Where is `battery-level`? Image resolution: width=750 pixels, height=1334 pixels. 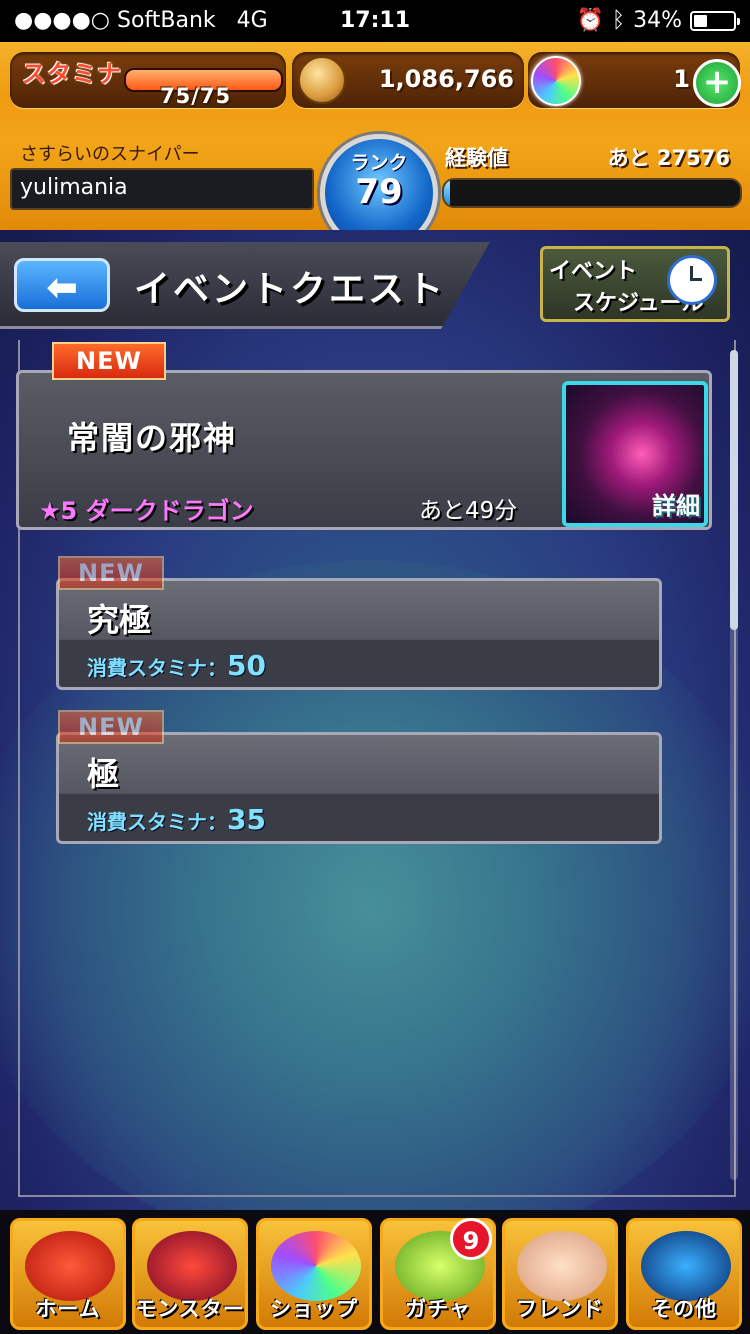
battery-level is located at coordinates (700, 20).